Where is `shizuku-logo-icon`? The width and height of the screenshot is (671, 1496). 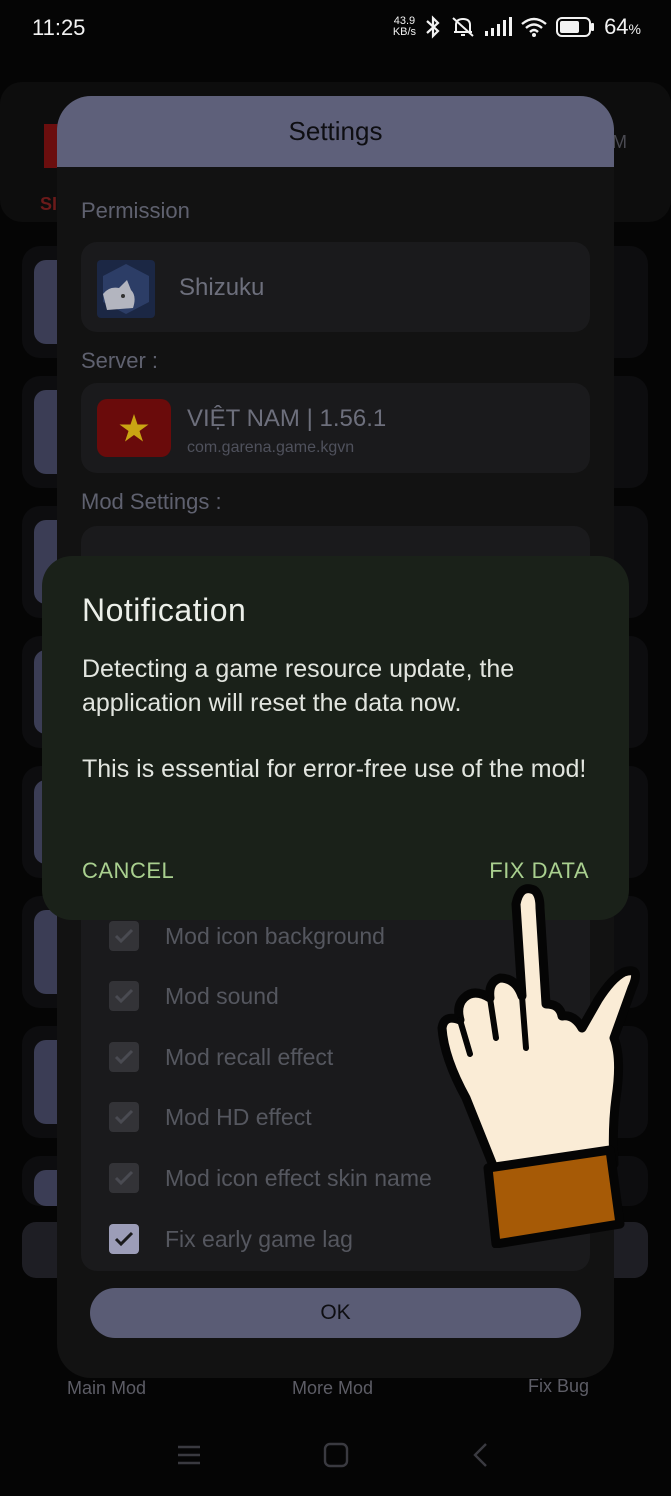
shizuku-logo-icon is located at coordinates (126, 289).